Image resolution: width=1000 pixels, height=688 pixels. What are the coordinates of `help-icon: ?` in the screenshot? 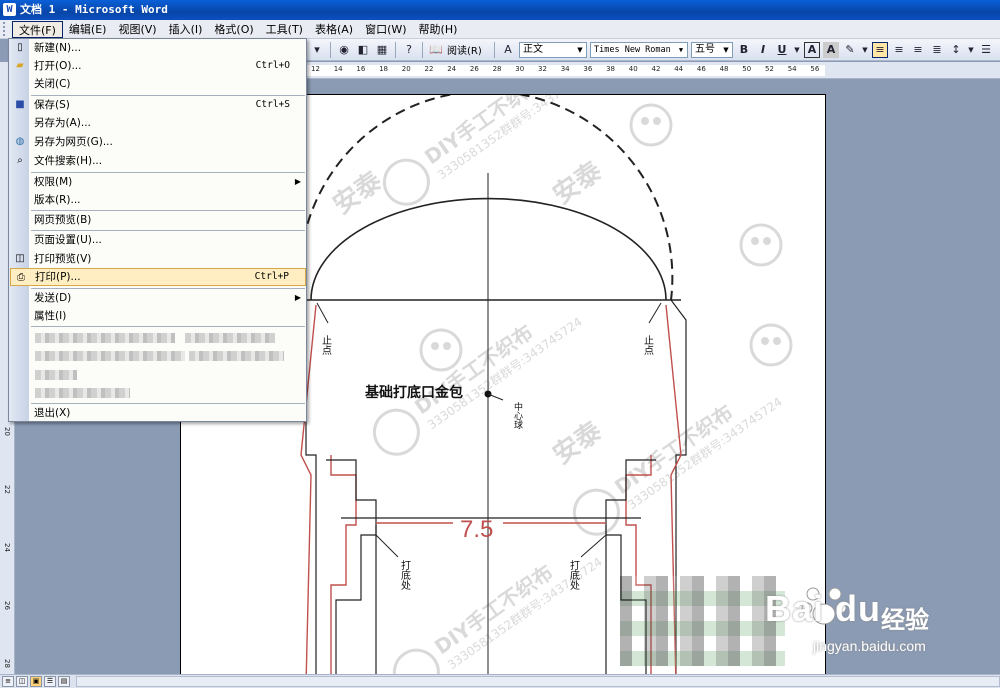 It's located at (409, 50).